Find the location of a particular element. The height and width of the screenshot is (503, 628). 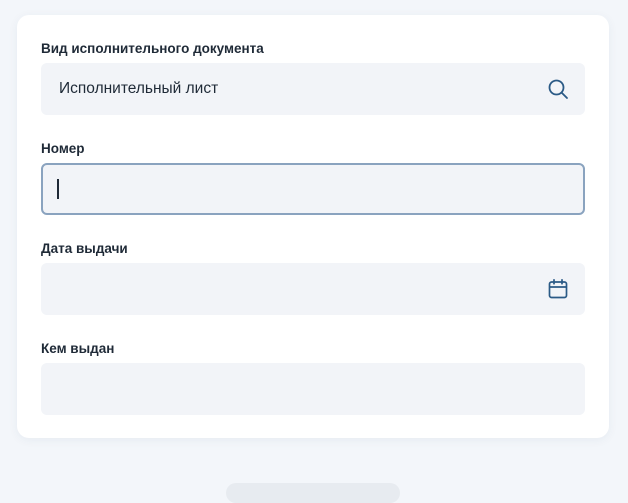

search-icon is located at coordinates (558, 89).